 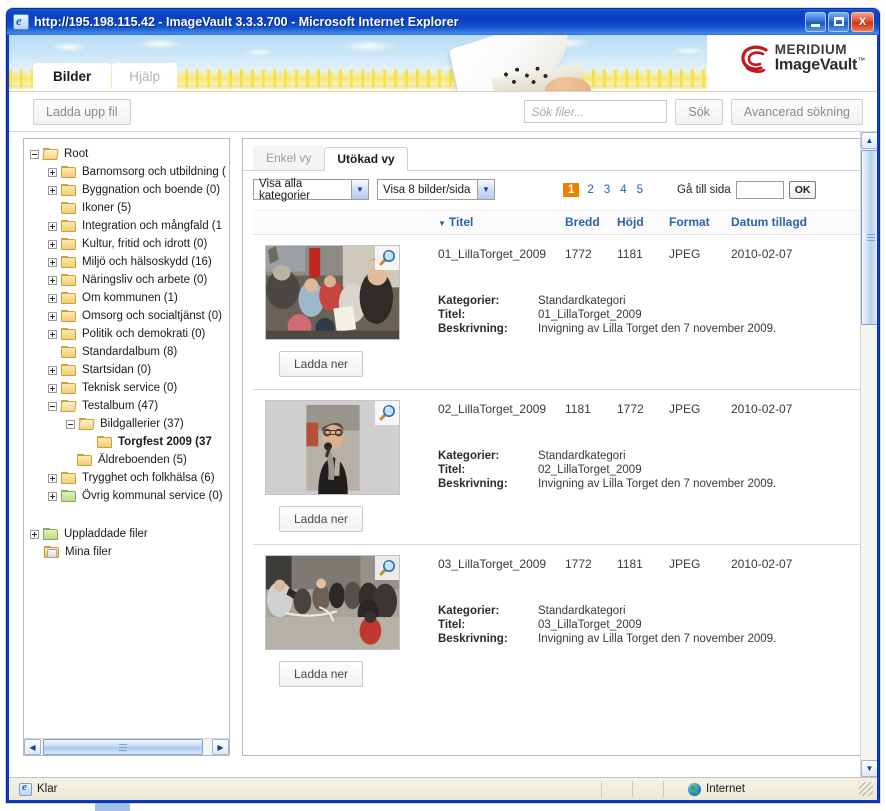 I want to click on tree-node-ikoner: Ikoner (5), so click(x=129, y=208).